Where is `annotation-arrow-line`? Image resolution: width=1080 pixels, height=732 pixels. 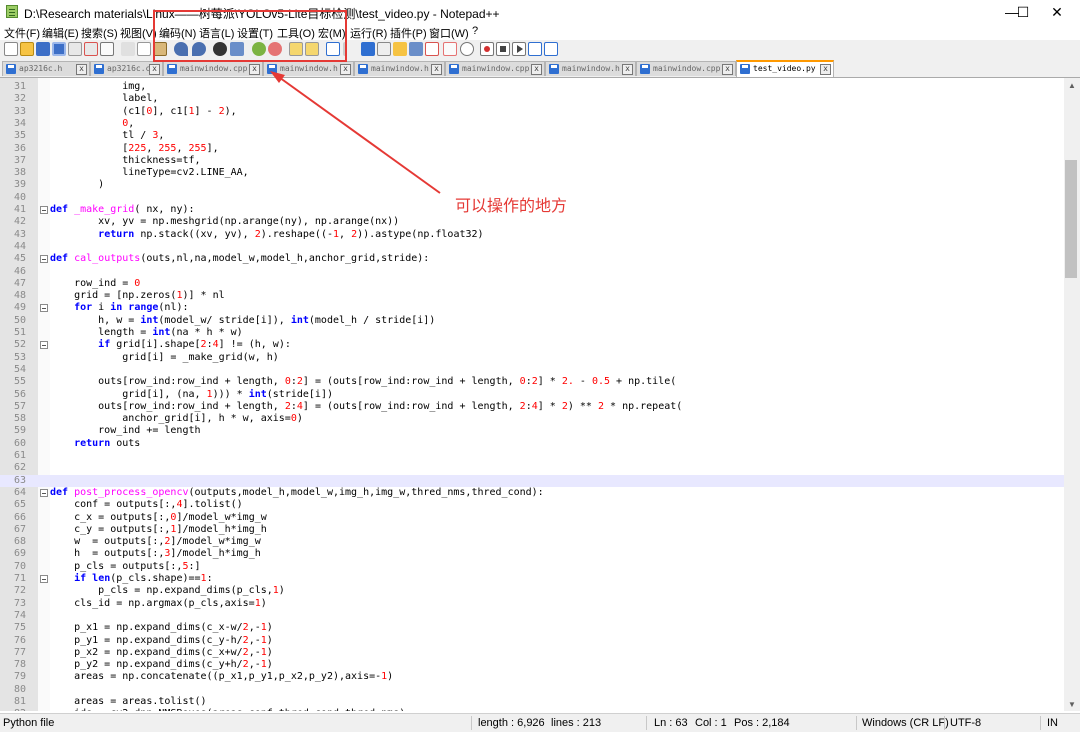
annotation-arrow-line is located at coordinates (358, 134).